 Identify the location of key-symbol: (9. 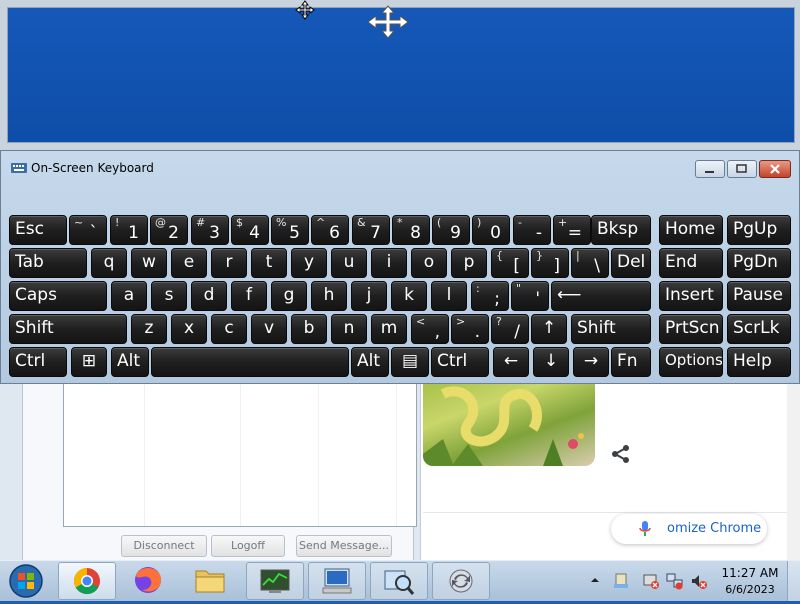
(451, 230).